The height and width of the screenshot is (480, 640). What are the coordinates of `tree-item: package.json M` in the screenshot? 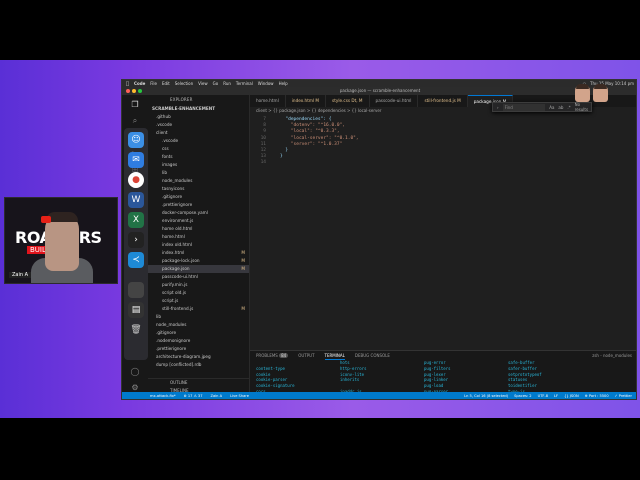 It's located at (198, 269).